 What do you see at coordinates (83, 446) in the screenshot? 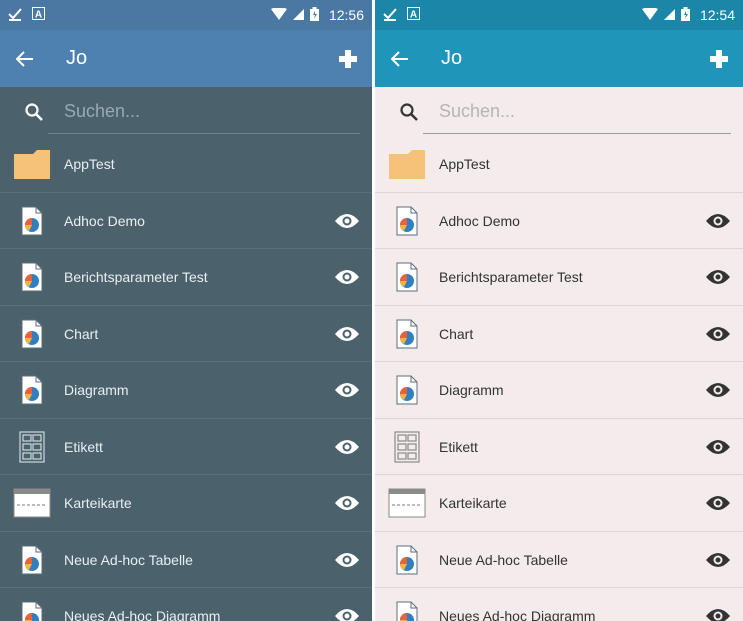
I see `list-item-label: Etikett` at bounding box center [83, 446].